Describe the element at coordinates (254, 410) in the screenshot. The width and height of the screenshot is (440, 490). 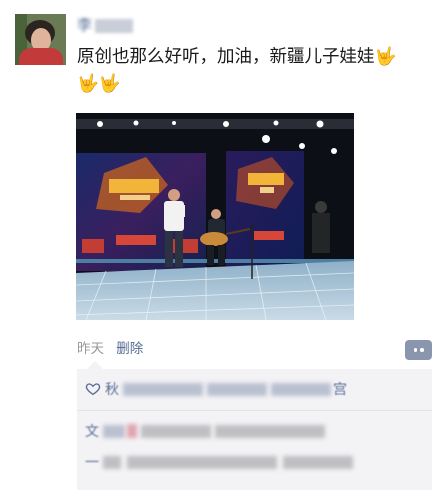
I see `panel-divider` at that location.